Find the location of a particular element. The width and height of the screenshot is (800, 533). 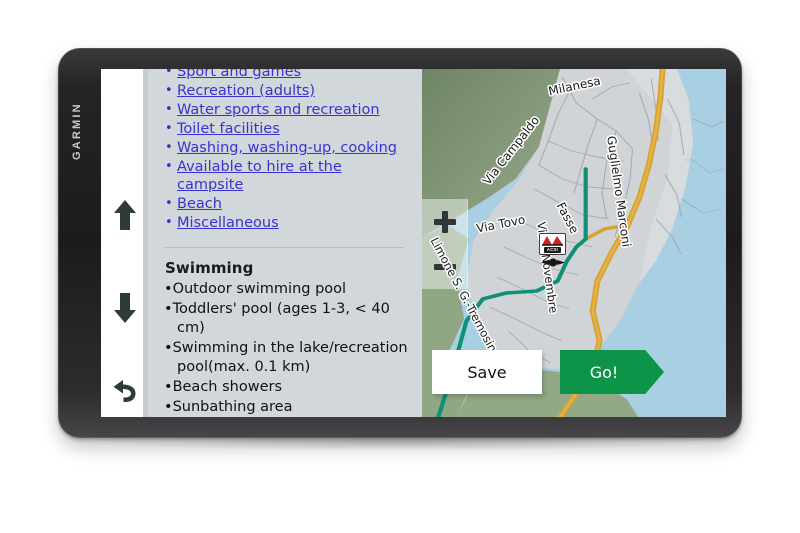

amenity-link-label: Available to hire at the campsite is located at coordinates (259, 176).